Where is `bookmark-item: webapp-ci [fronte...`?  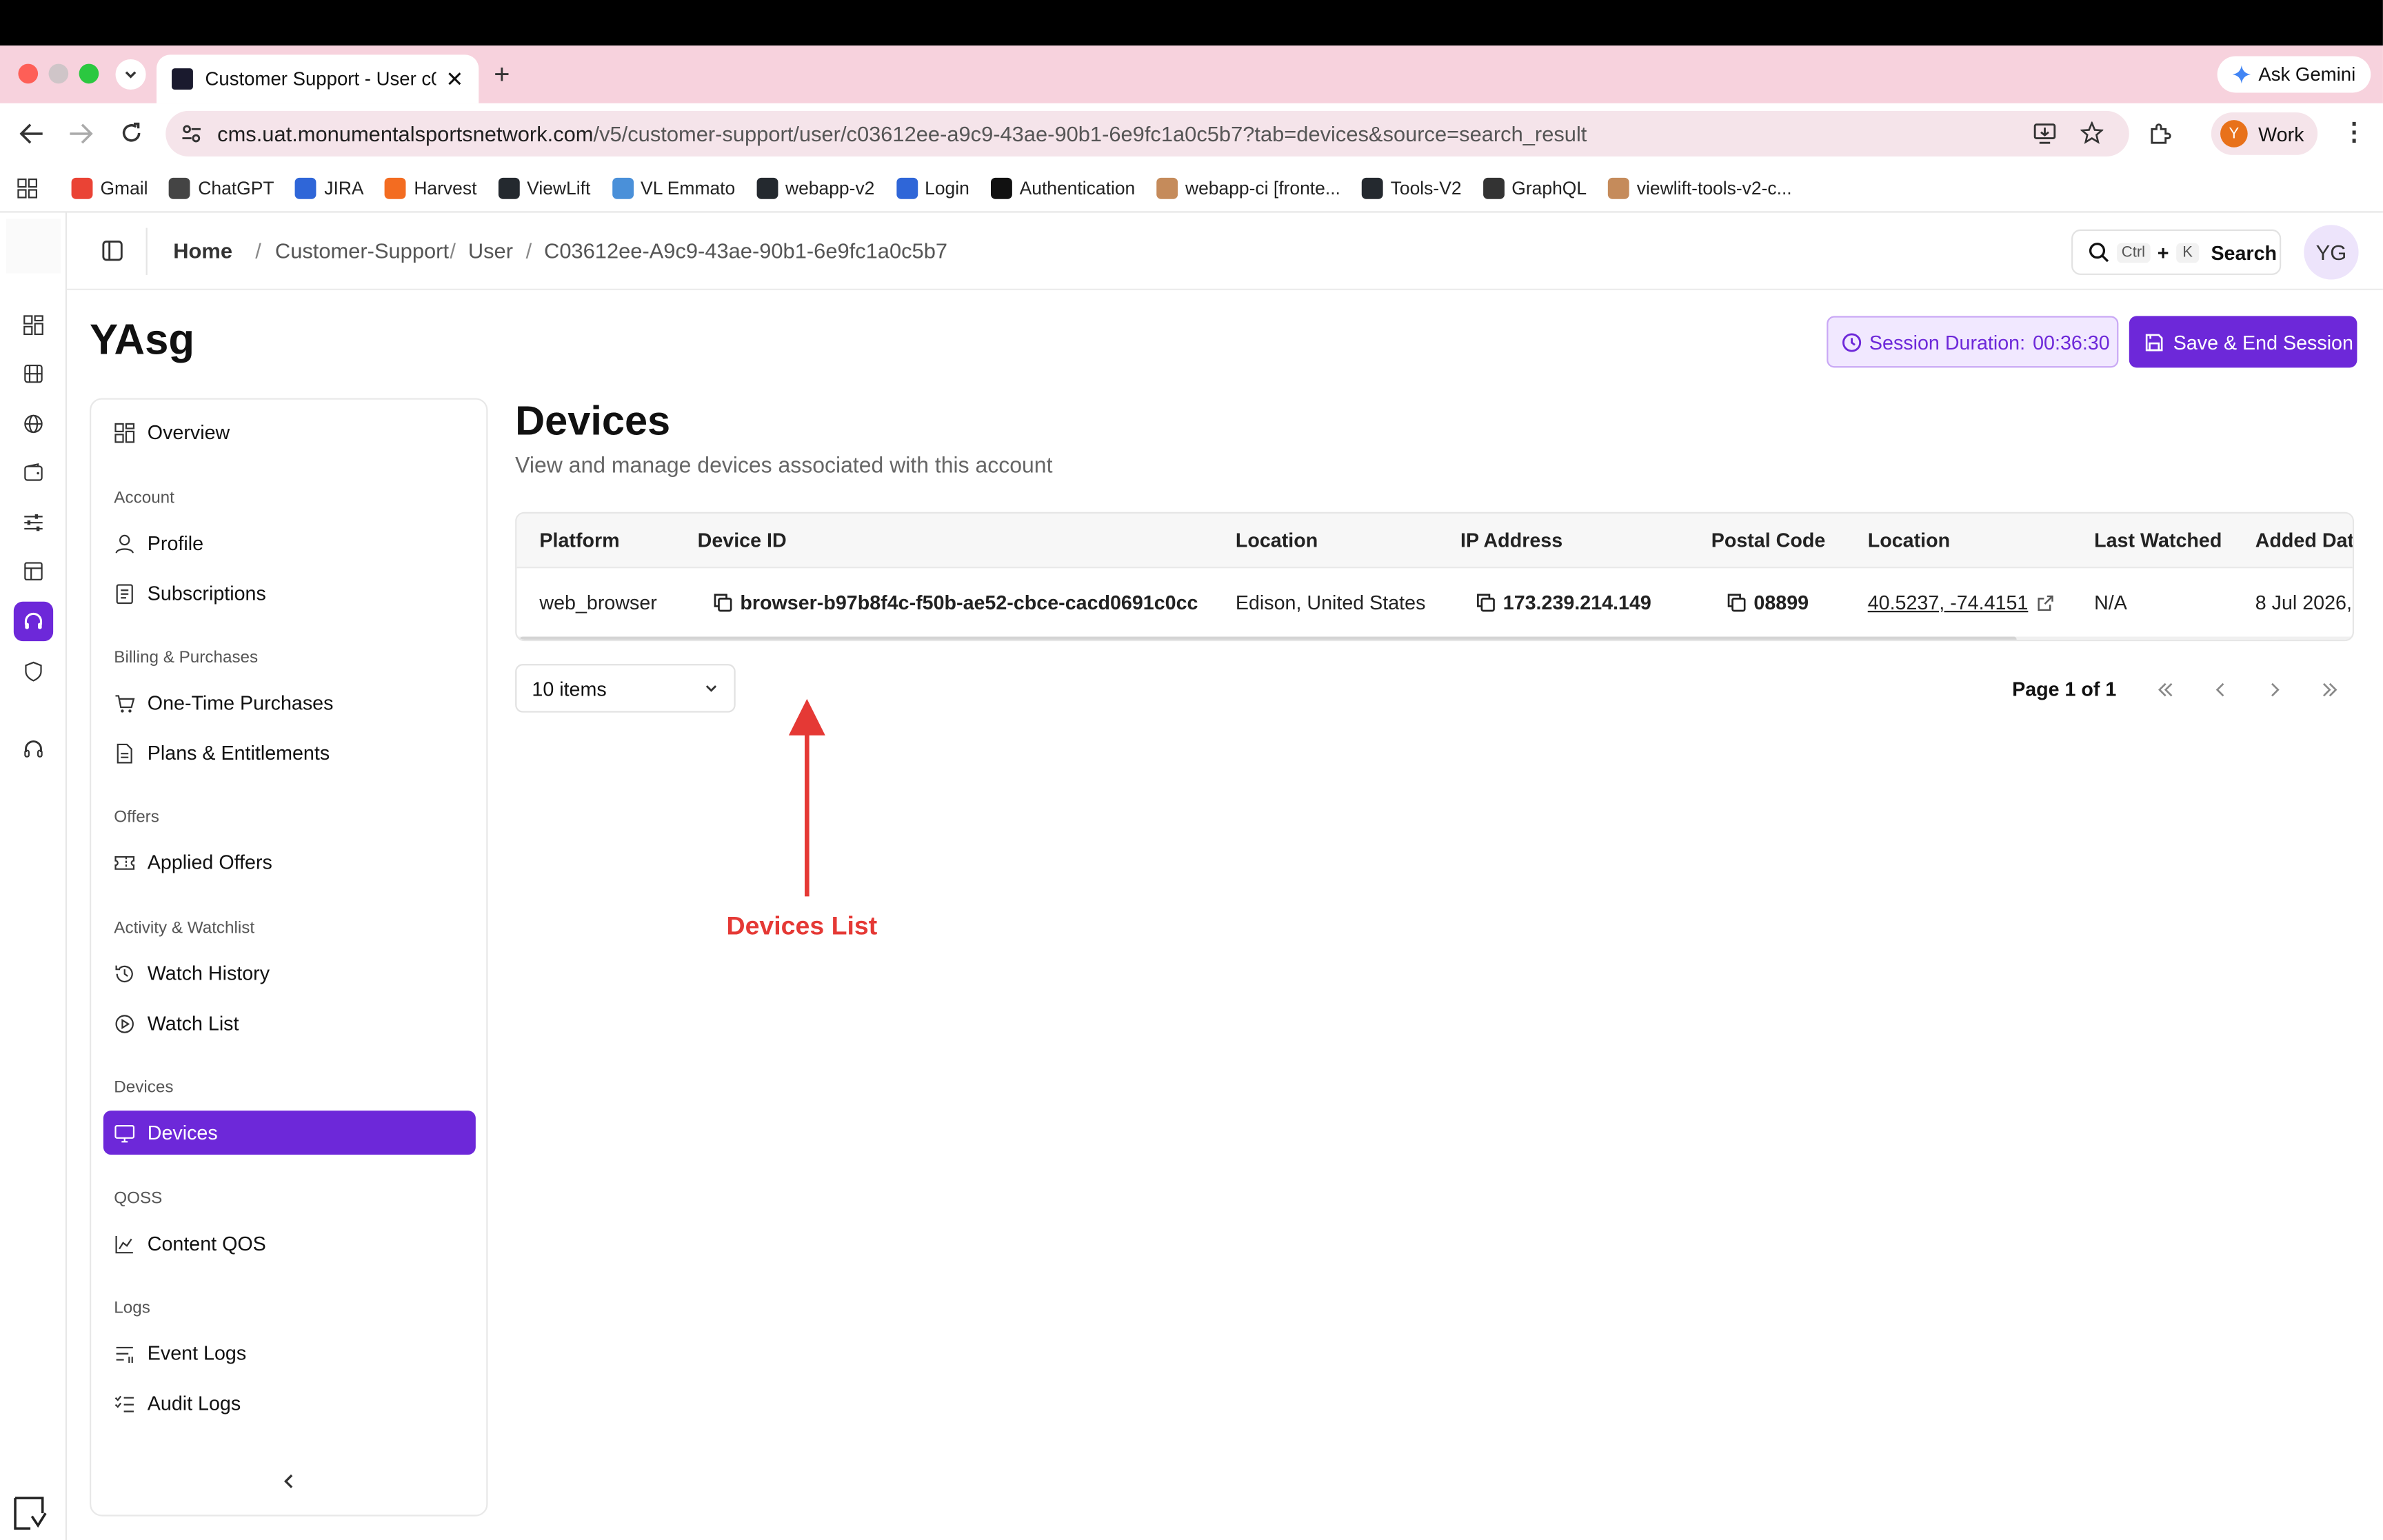
bookmark-item: webapp-ci [fronte... is located at coordinates (1248, 188).